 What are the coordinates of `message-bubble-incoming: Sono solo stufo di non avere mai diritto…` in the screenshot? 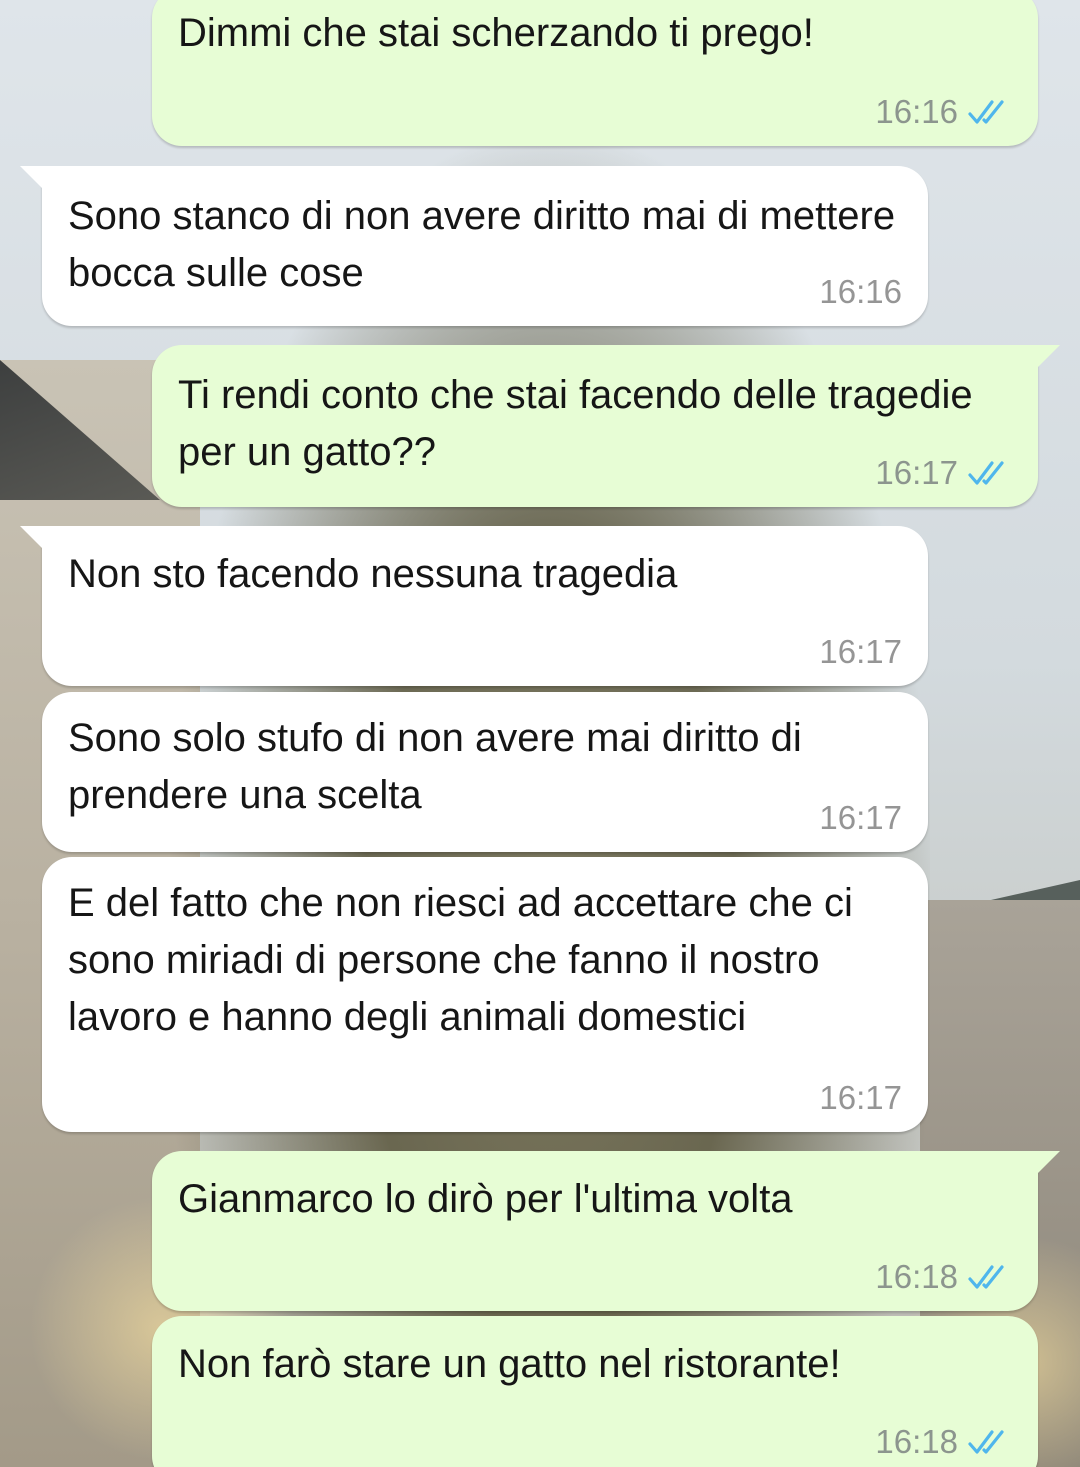 It's located at (485, 772).